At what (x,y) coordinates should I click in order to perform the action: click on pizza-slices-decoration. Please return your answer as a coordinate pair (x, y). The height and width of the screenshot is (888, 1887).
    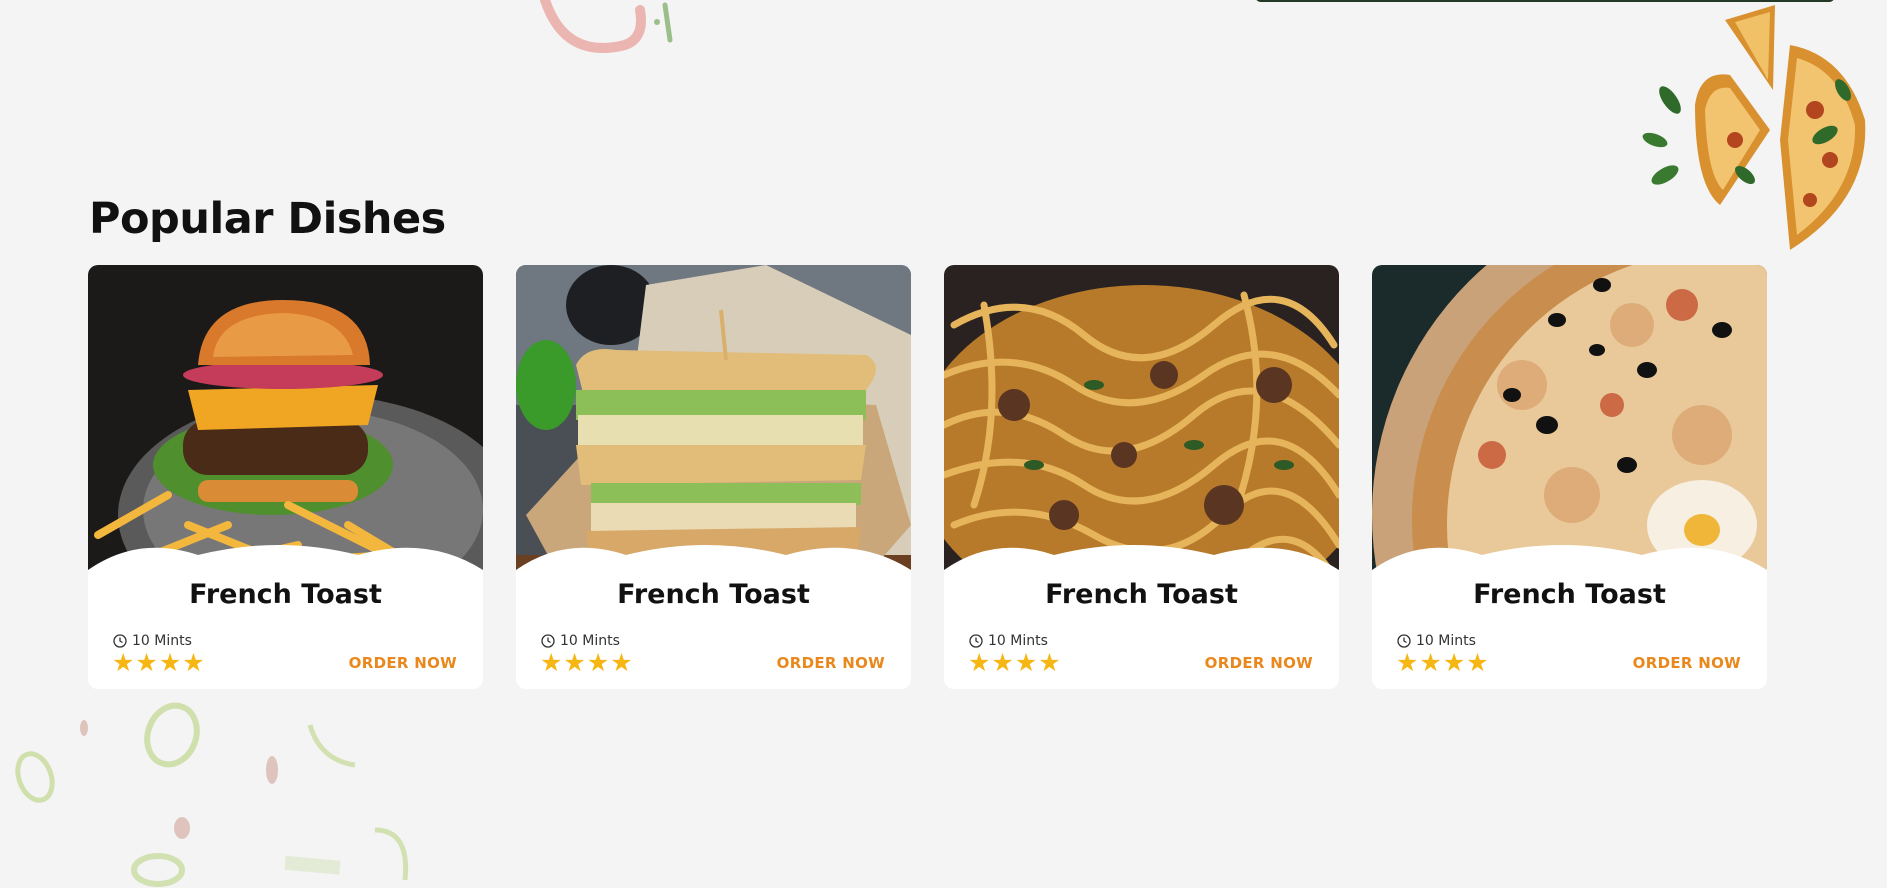
    Looking at the image, I should click on (1754, 127).